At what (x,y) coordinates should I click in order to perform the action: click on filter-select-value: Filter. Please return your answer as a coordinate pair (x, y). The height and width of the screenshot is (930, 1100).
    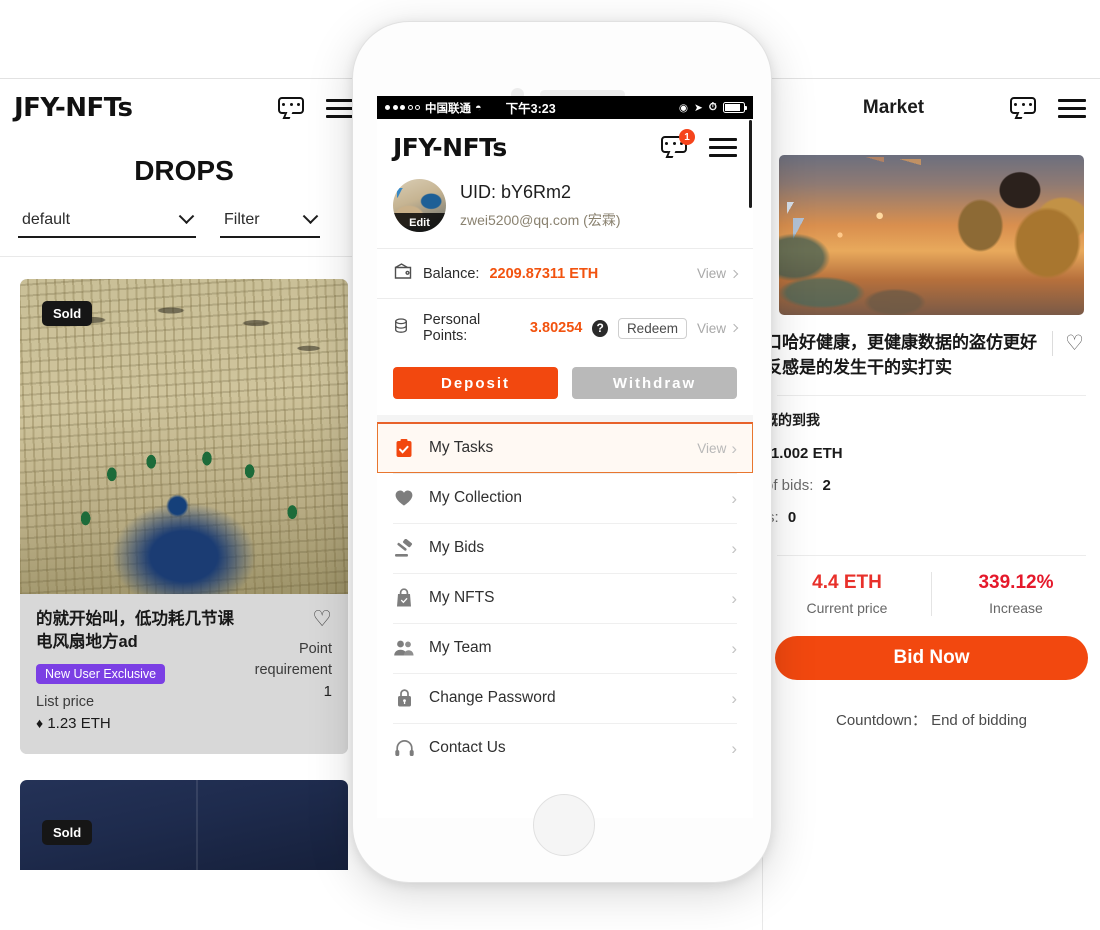
    Looking at the image, I should click on (242, 219).